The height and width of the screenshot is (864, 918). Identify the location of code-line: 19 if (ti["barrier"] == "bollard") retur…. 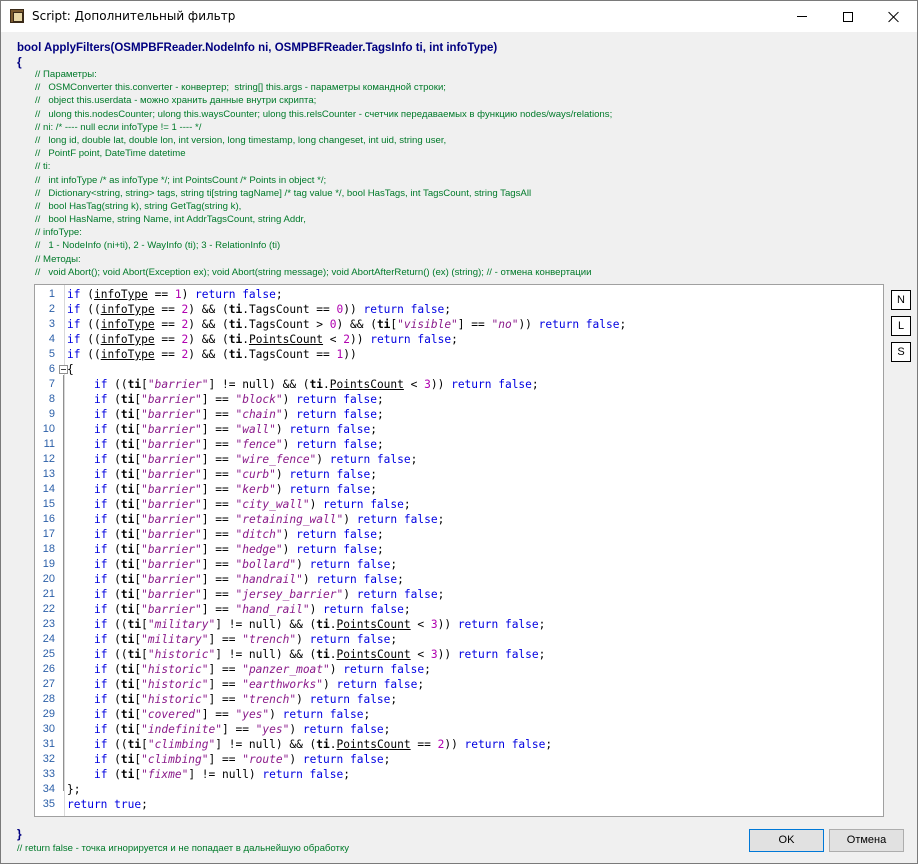
(459, 564).